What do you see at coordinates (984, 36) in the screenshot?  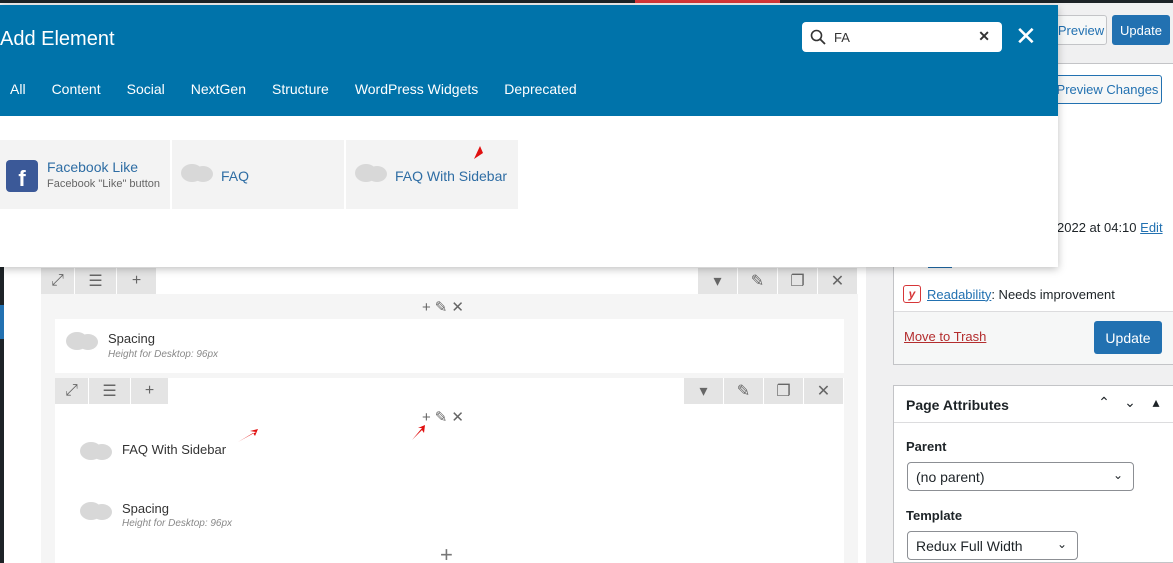 I see `clear-search-icon: ✕` at bounding box center [984, 36].